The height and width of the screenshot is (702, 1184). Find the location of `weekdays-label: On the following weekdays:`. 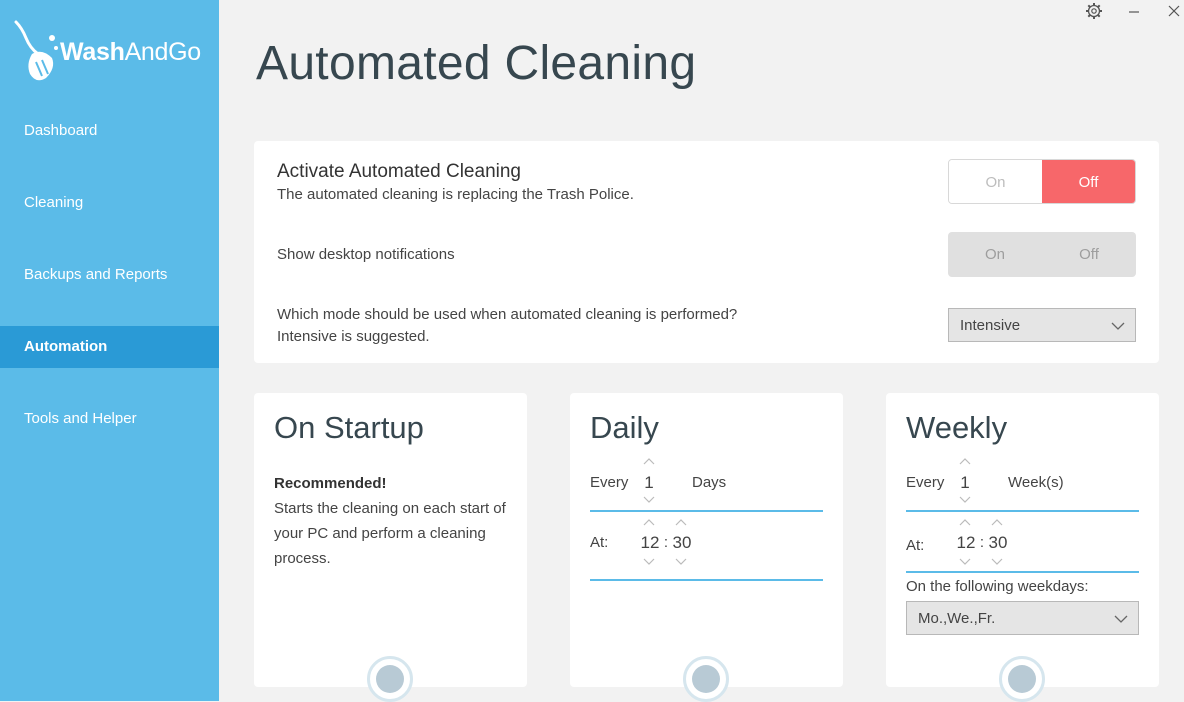

weekdays-label: On the following weekdays: is located at coordinates (997, 586).